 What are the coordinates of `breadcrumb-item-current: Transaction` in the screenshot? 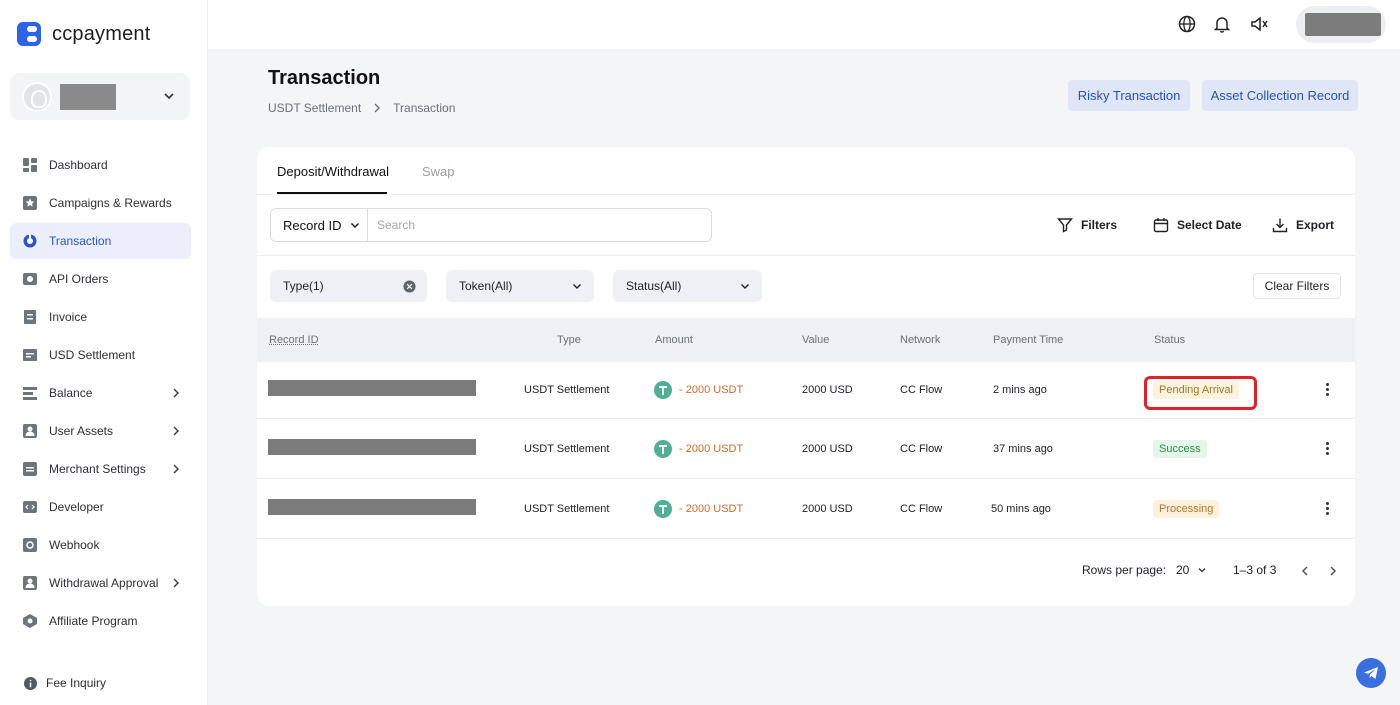 It's located at (424, 108).